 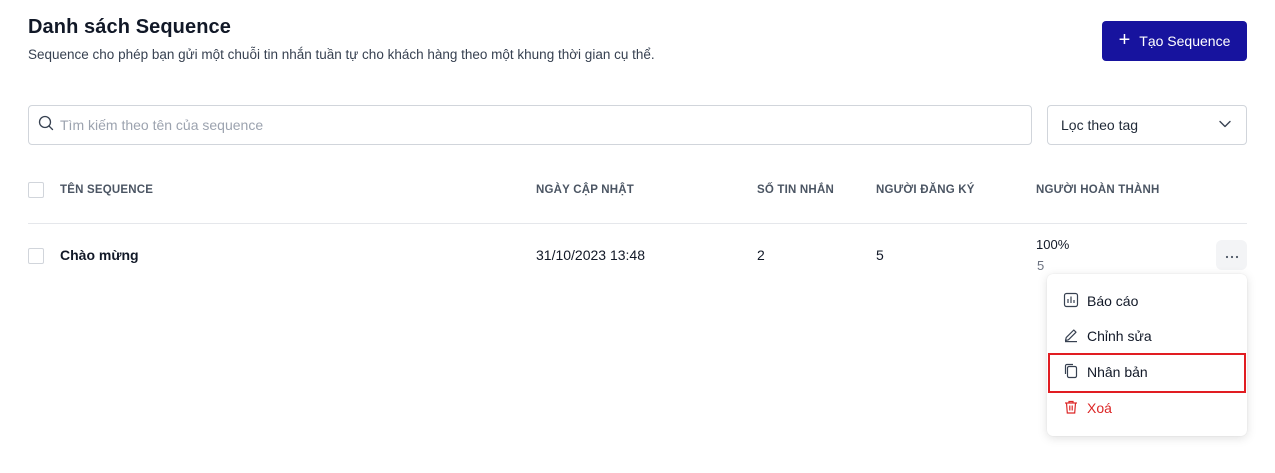 I want to click on more-horizontal-icon, so click(x=1232, y=255).